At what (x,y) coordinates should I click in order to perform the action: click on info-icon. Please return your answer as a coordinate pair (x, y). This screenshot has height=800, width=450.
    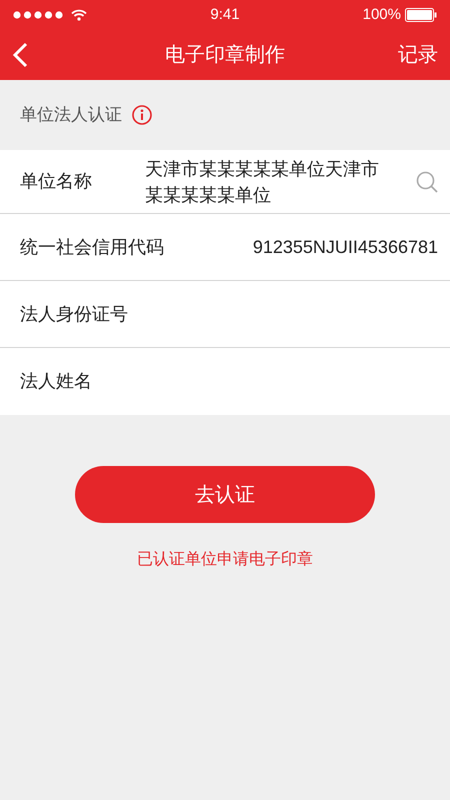
    Looking at the image, I should click on (142, 115).